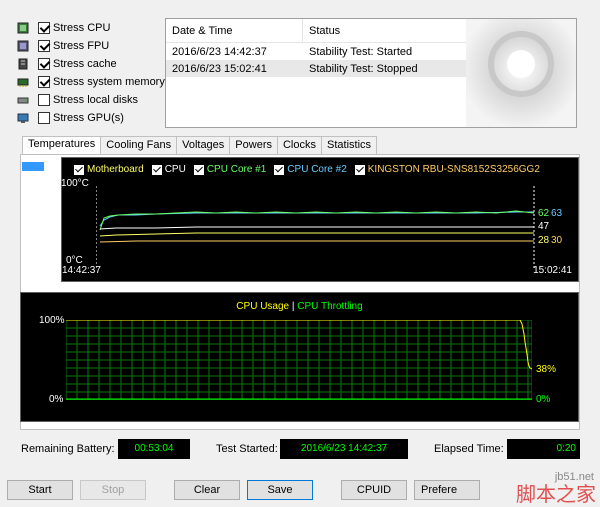  I want to click on log-row-datetime: 2016/6/23 15:02:41, so click(219, 68).